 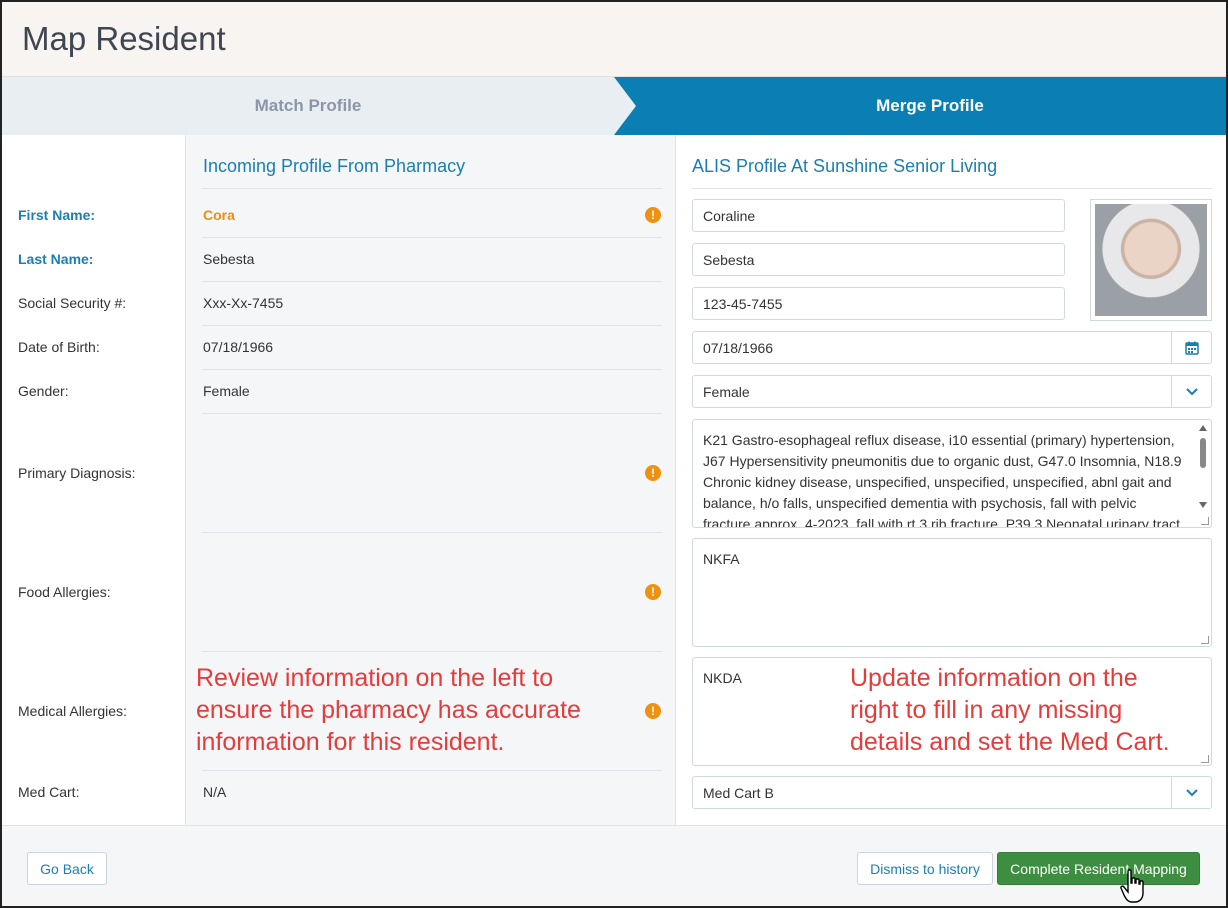 I want to click on first-name-input: Coraline, so click(x=878, y=215).